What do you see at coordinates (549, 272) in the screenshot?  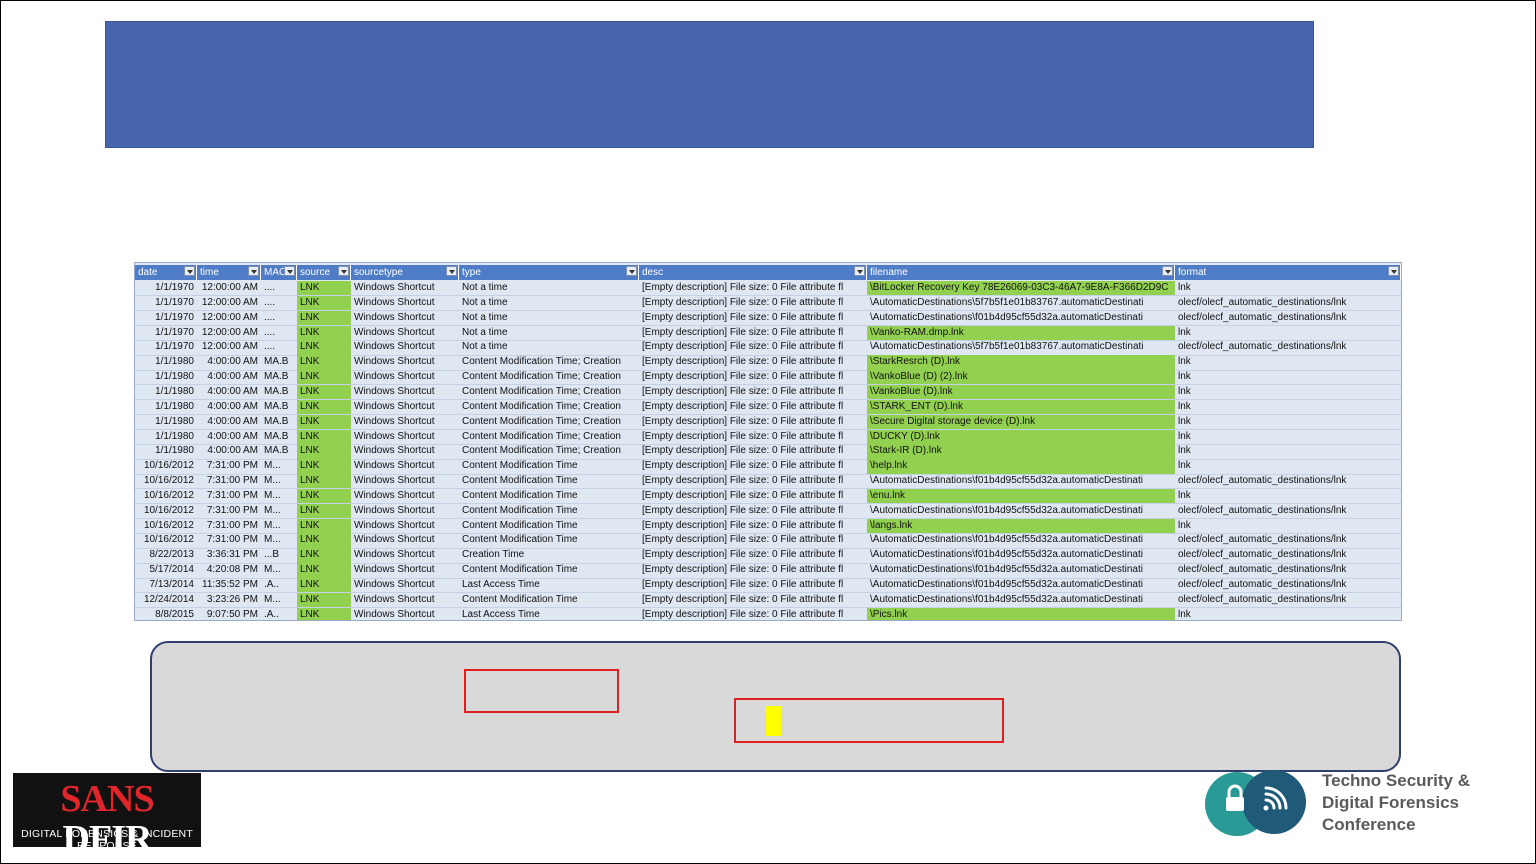 I see `column-header-type: type` at bounding box center [549, 272].